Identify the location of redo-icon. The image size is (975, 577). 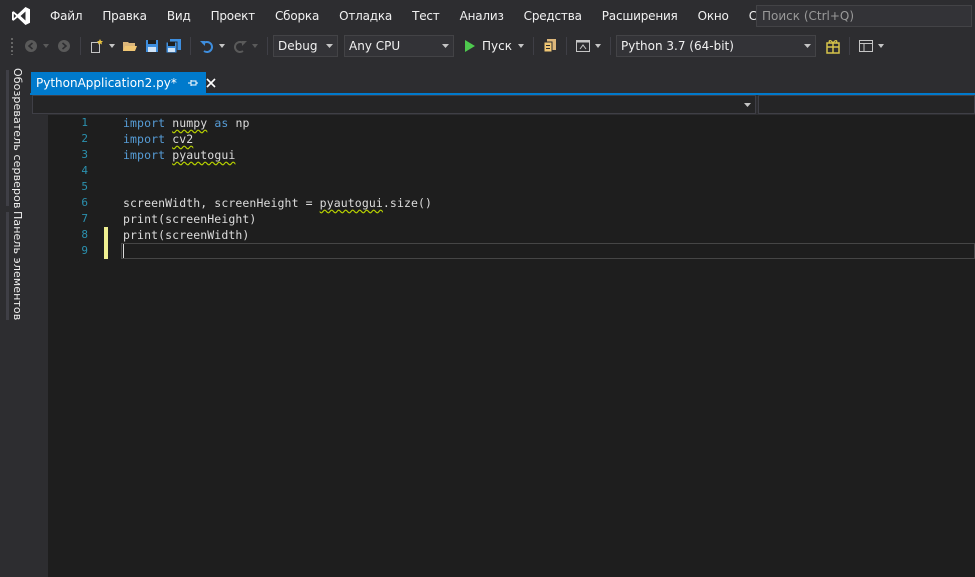
(240, 46).